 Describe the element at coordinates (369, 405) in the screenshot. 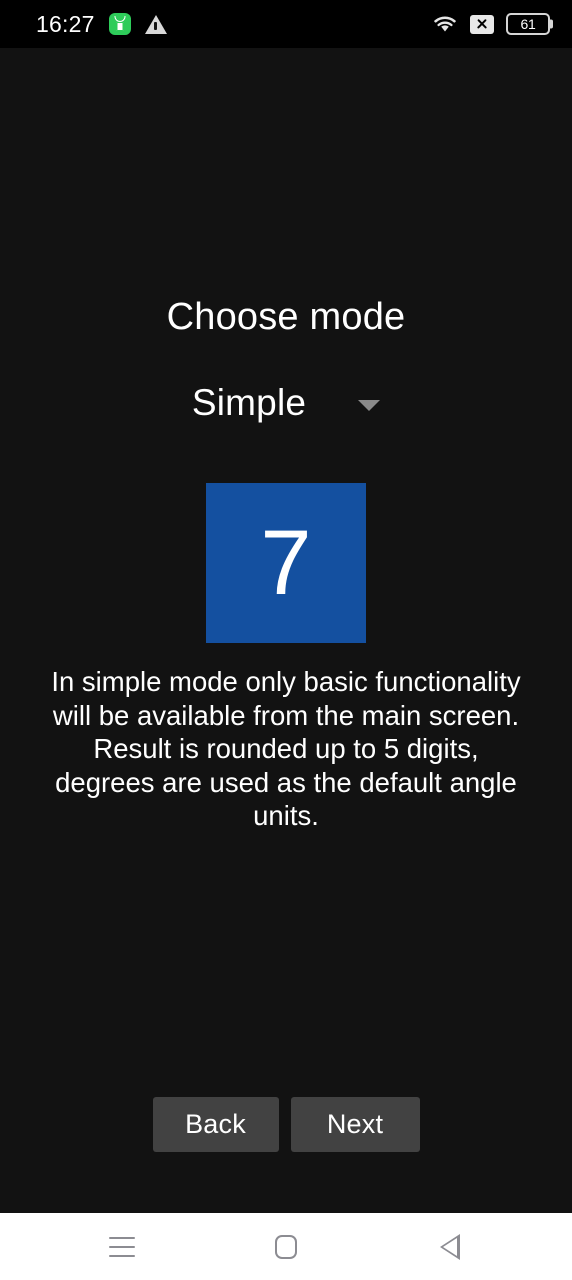

I see `chevron-down-icon` at that location.